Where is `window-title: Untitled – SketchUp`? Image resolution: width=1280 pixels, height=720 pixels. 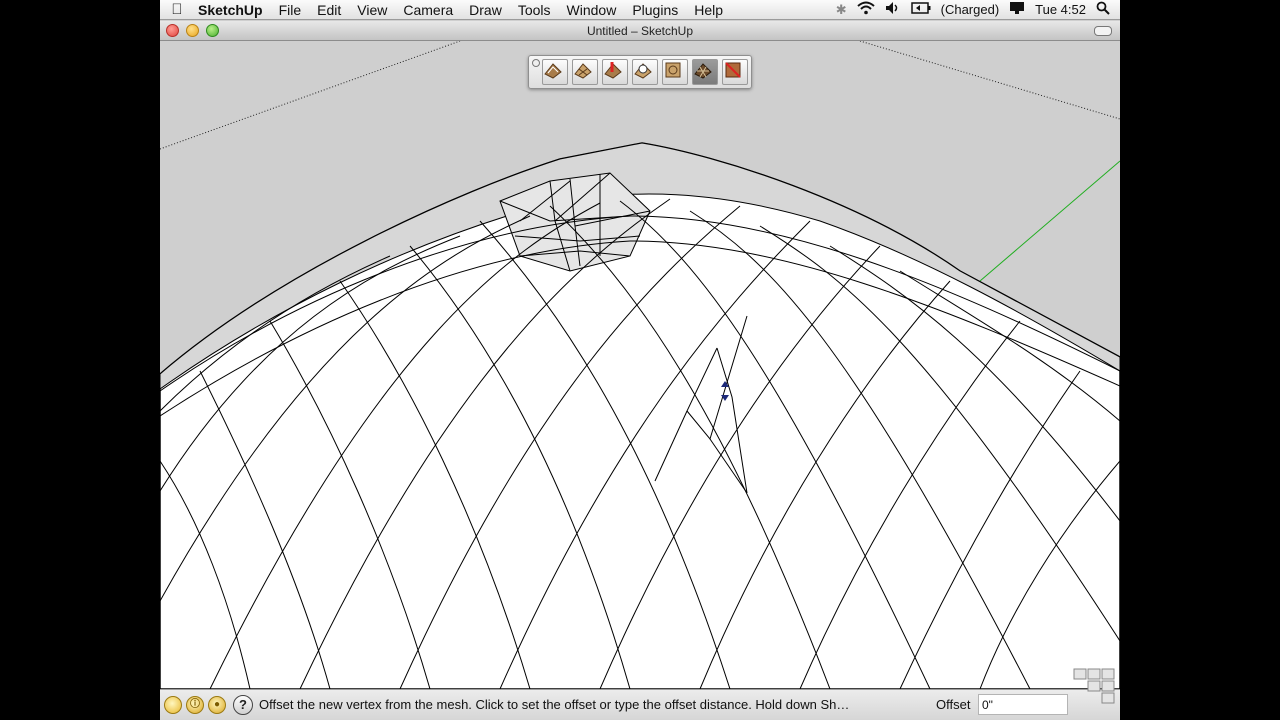
window-title: Untitled – SketchUp is located at coordinates (640, 30).